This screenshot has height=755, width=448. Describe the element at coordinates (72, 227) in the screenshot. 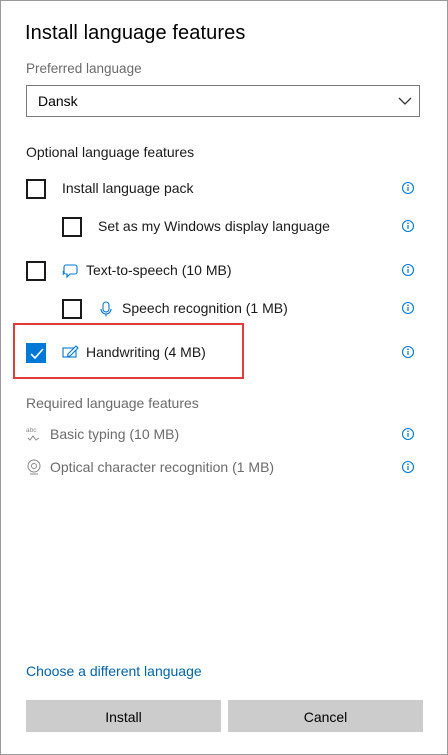

I see `set-display-language-checkbox` at that location.